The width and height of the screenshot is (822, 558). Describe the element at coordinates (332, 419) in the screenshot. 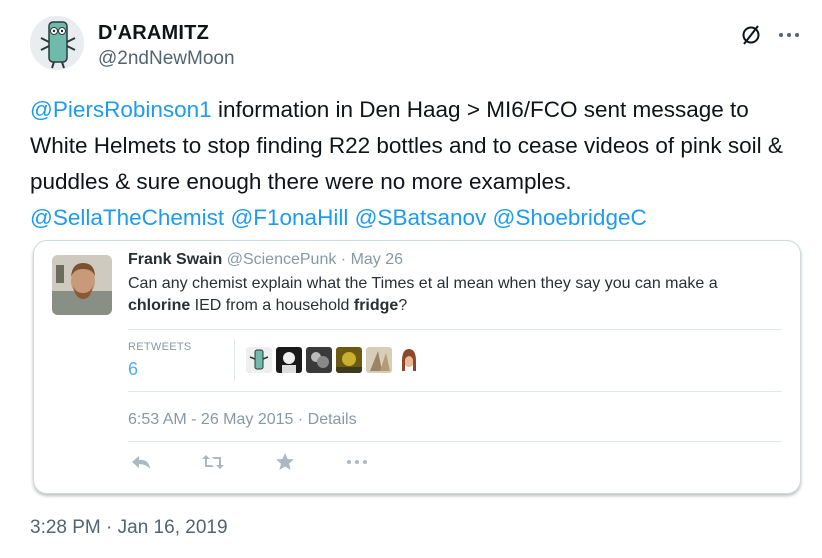

I see `quote-details-link: Details` at that location.